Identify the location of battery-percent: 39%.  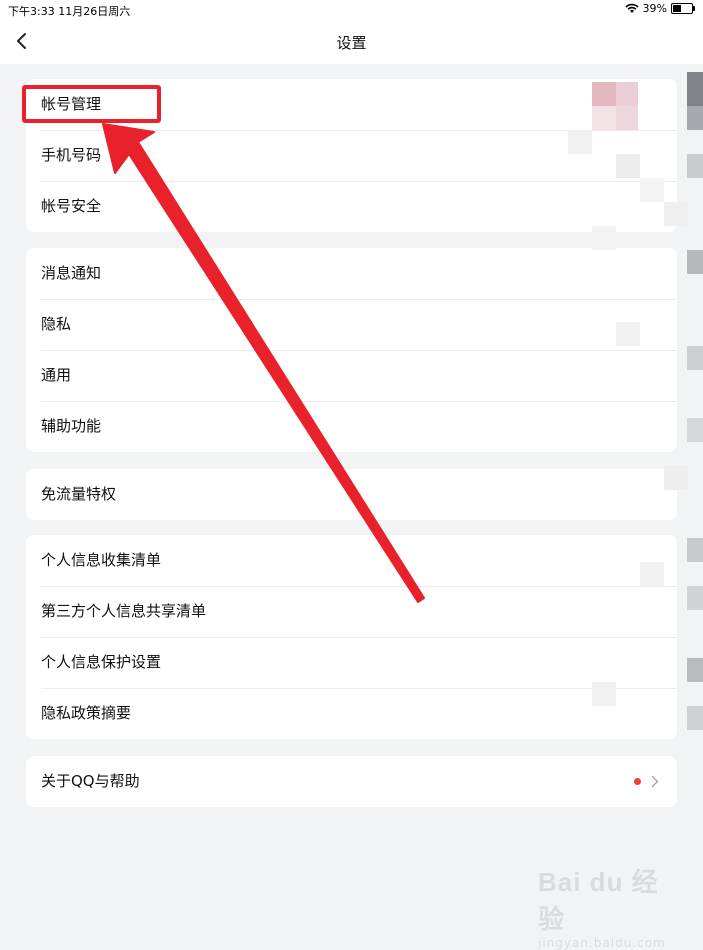
(654, 8).